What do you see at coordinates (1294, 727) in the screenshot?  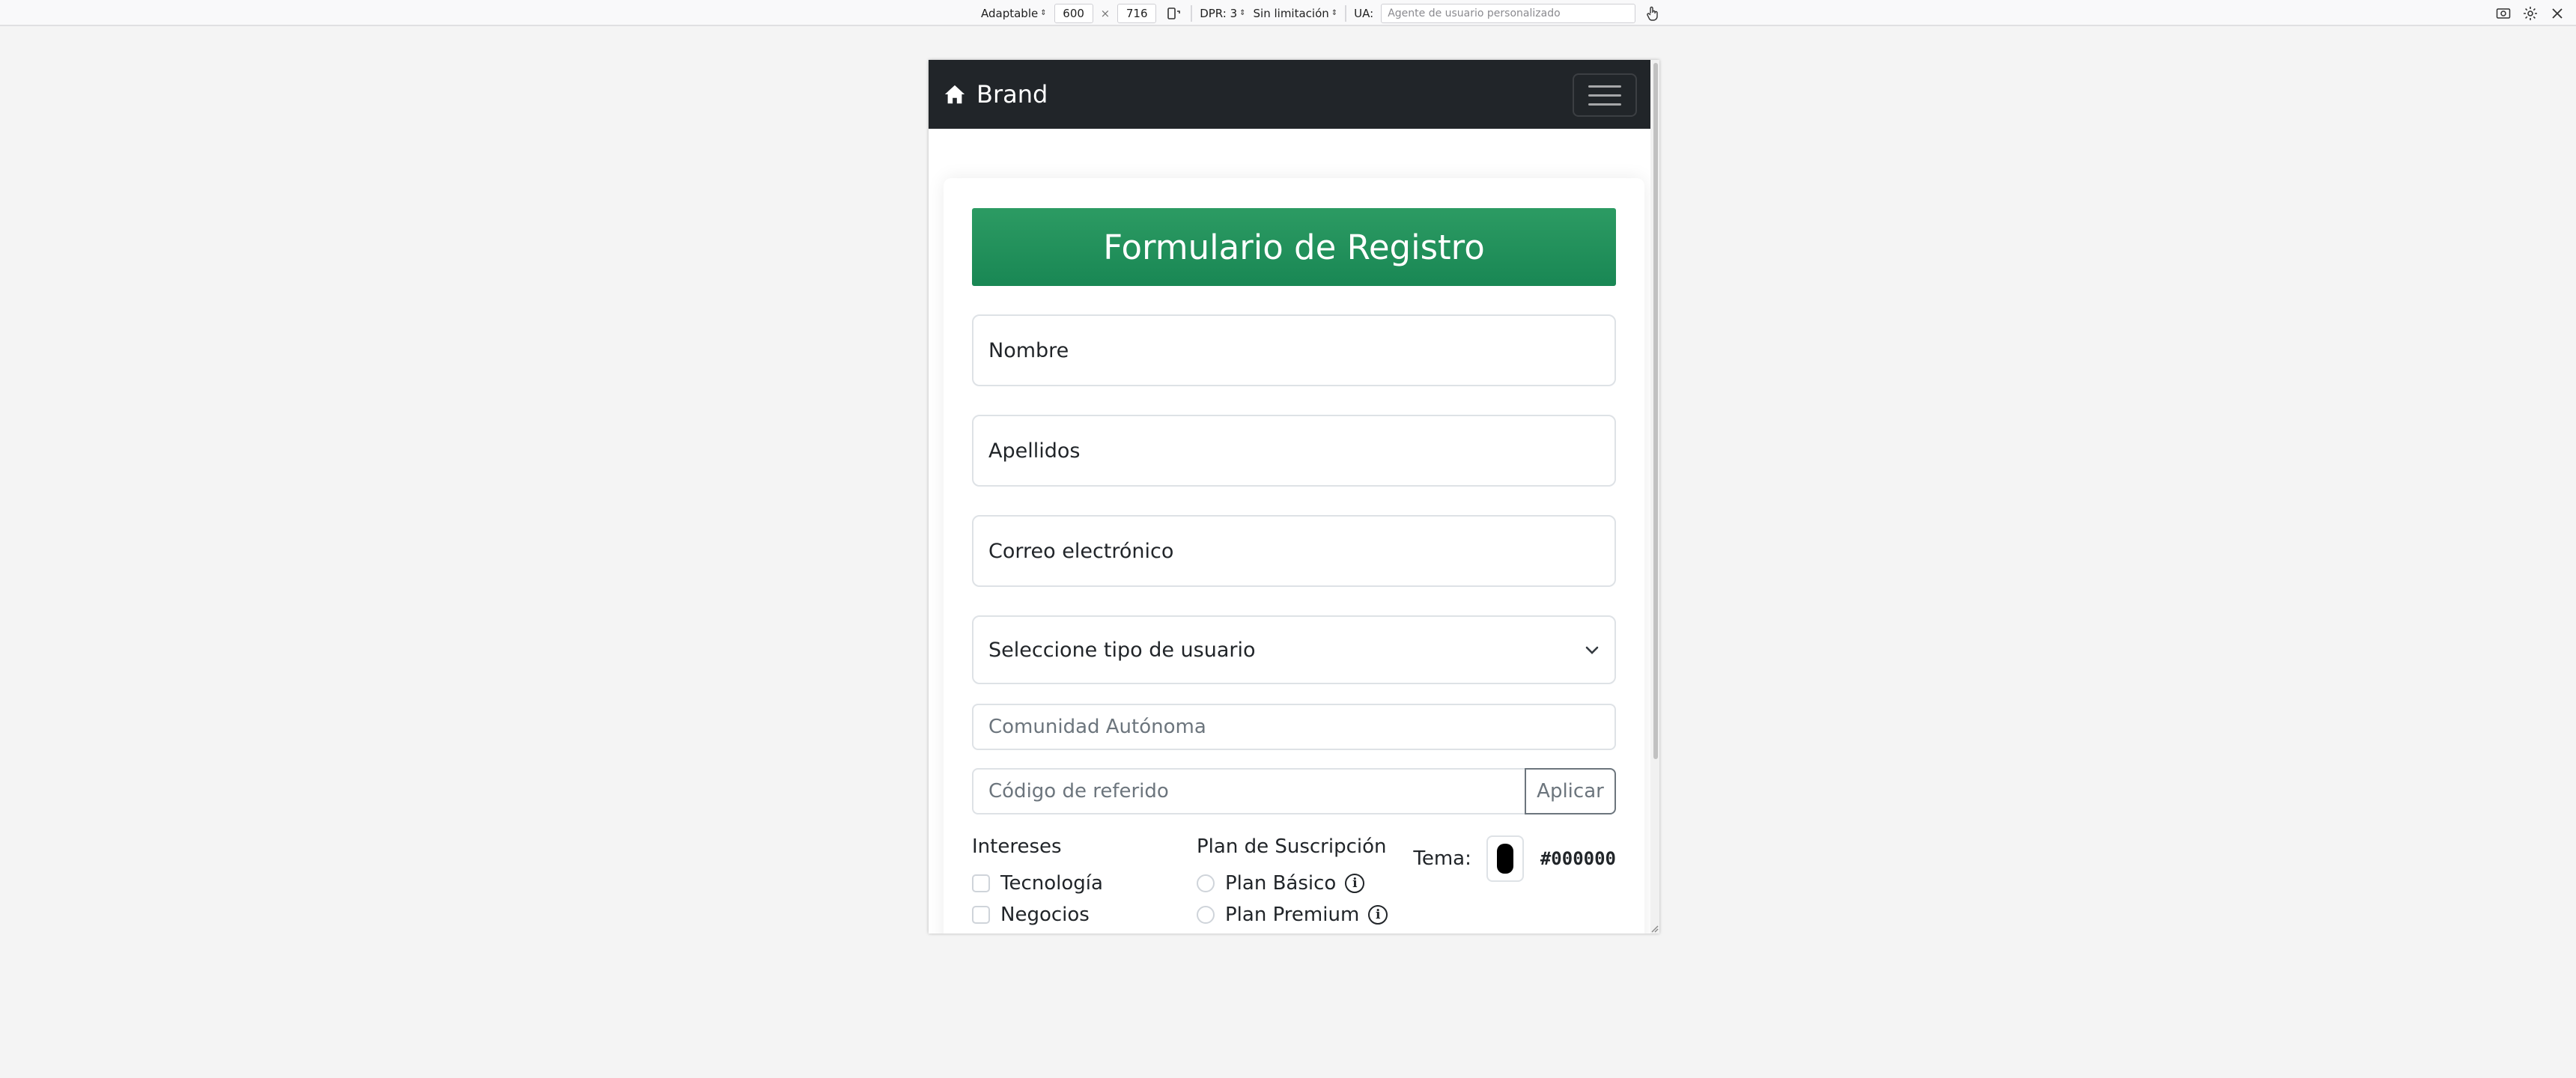 I see `comunidad-input: Comunidad Autónoma` at bounding box center [1294, 727].